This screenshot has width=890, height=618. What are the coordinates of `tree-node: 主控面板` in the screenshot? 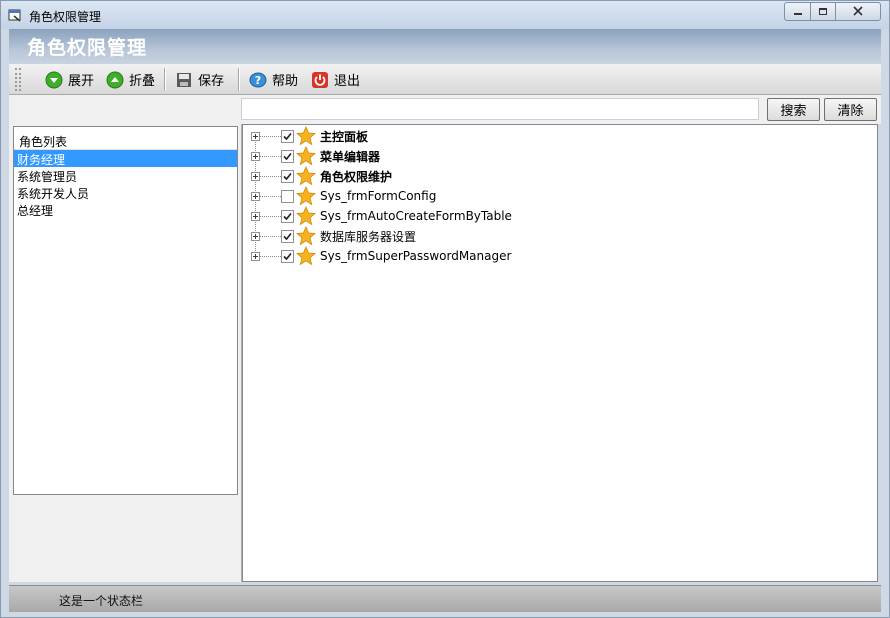 It's located at (310, 135).